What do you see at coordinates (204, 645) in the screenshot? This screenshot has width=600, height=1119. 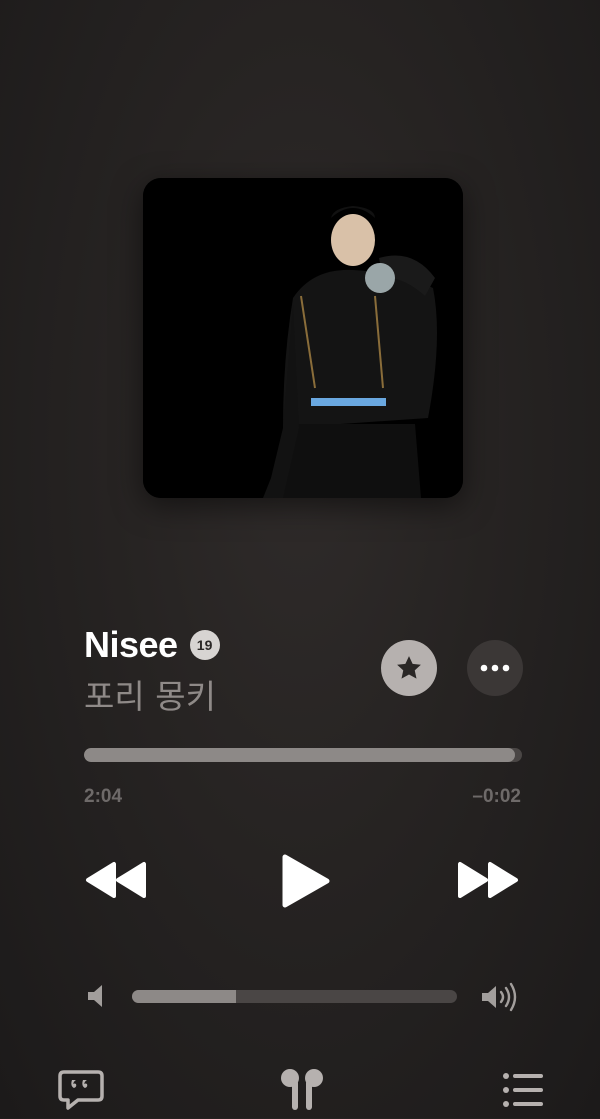 I see `explicit-badge: 19` at bounding box center [204, 645].